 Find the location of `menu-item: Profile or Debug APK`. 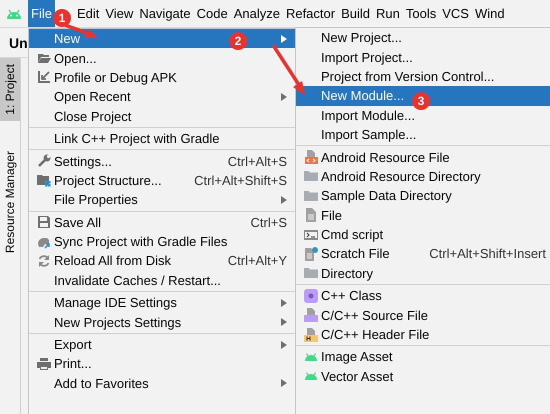

menu-item: Profile or Debug APK is located at coordinates (162, 78).